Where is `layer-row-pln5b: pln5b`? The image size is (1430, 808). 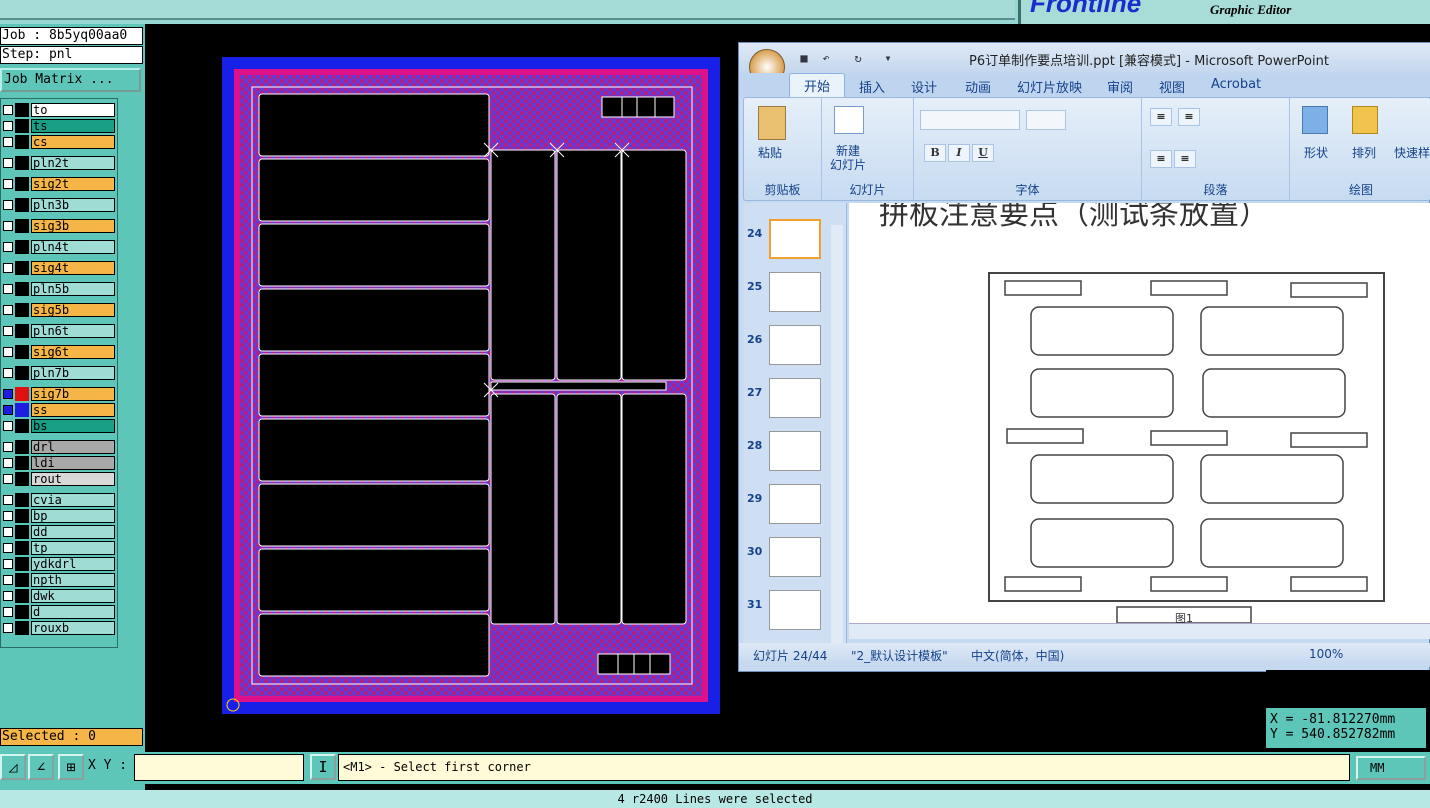
layer-row-pln5b: pln5b is located at coordinates (59, 289).